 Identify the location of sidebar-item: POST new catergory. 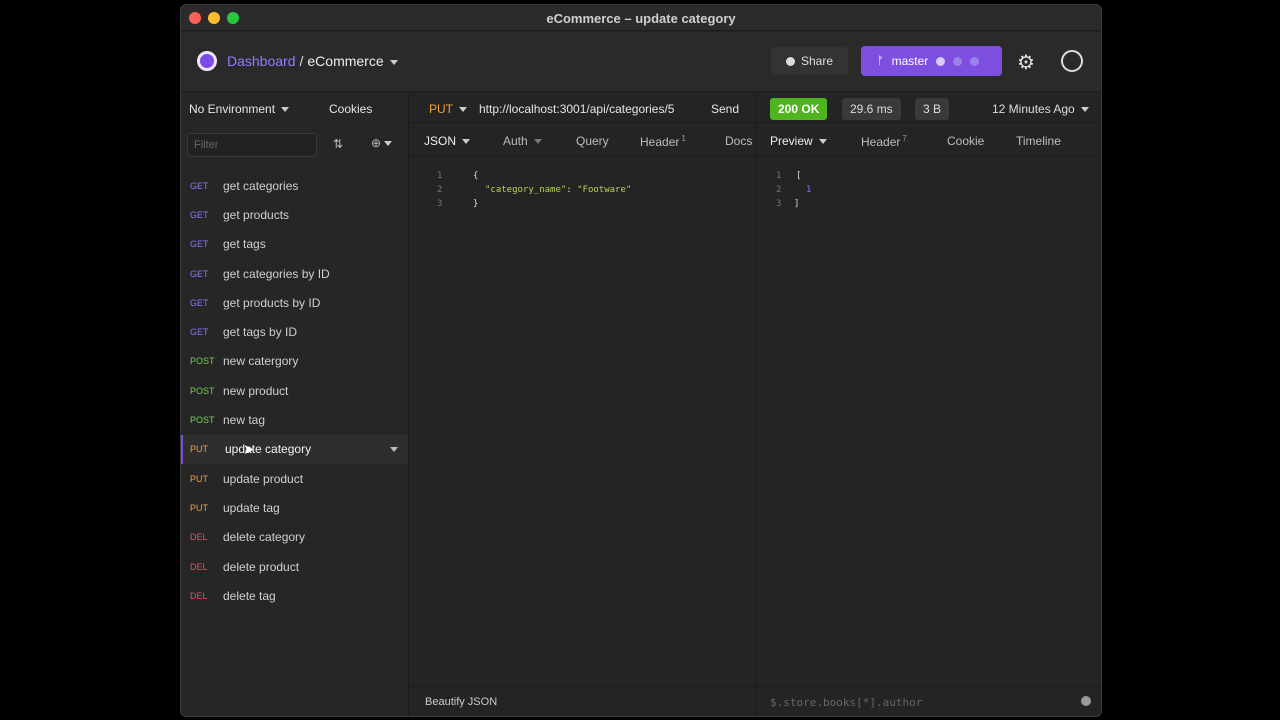
(294, 361).